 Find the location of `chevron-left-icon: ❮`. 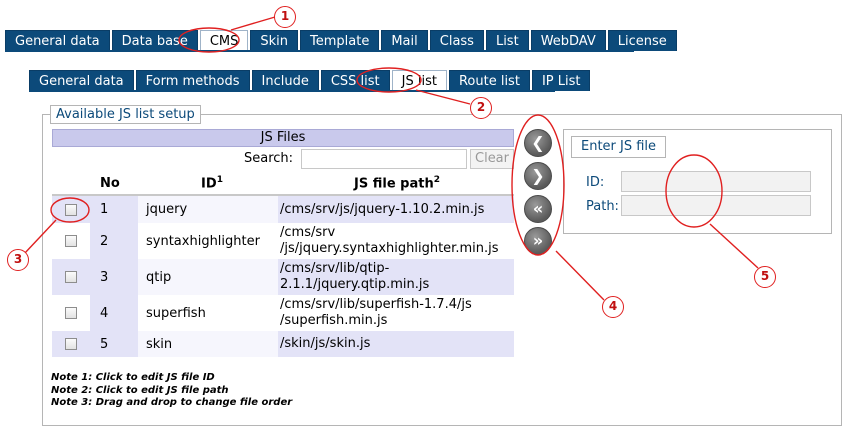

chevron-left-icon: ❮ is located at coordinates (538, 142).